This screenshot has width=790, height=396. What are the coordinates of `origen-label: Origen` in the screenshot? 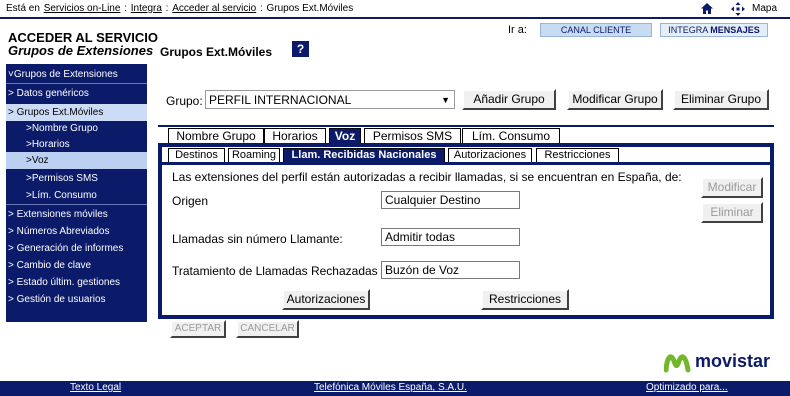 It's located at (190, 201).